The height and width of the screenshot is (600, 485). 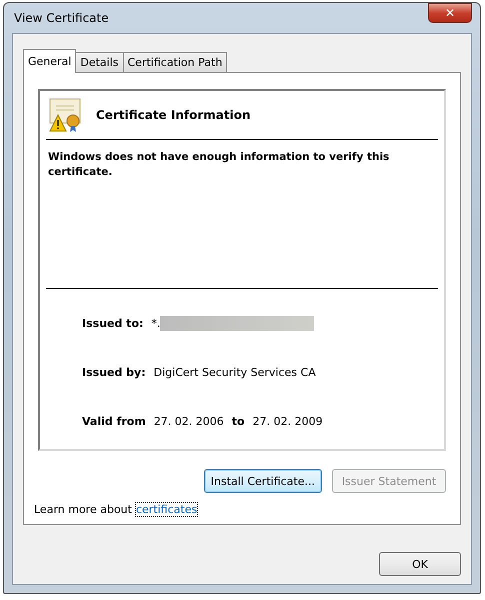 What do you see at coordinates (167, 509) in the screenshot?
I see `certificates-link: certificates` at bounding box center [167, 509].